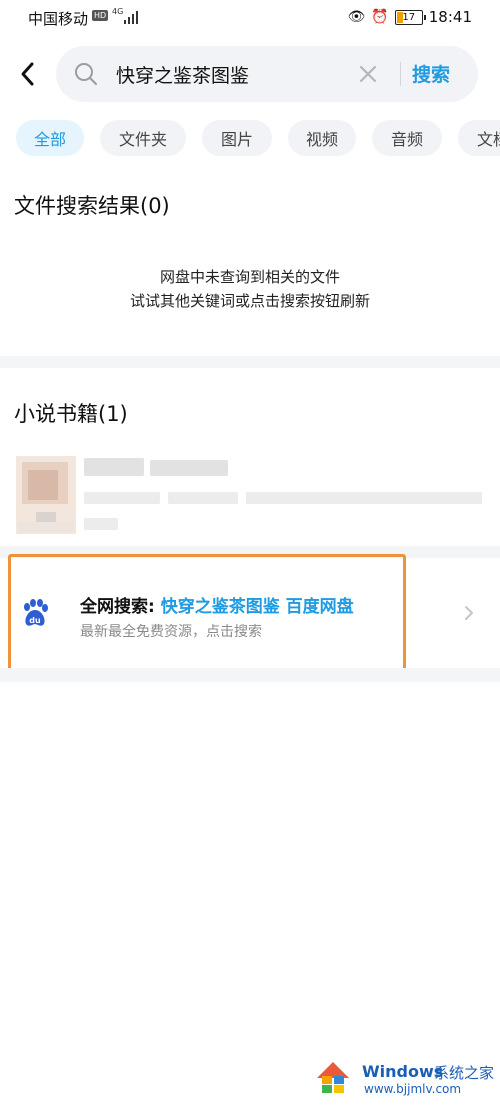 This screenshot has width=500, height=1105. What do you see at coordinates (407, 138) in the screenshot?
I see `tab-audio: 音频` at bounding box center [407, 138].